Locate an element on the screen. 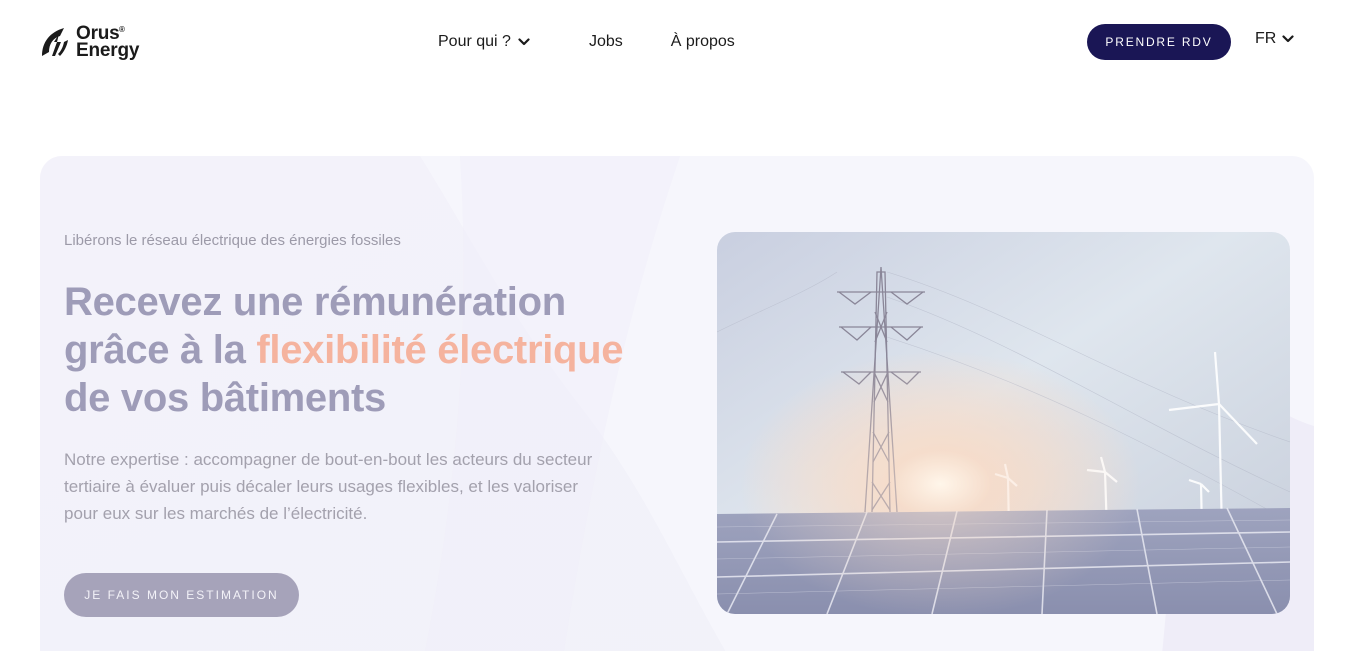 The width and height of the screenshot is (1366, 651). nav-item-a-propos: À propos is located at coordinates (703, 42).